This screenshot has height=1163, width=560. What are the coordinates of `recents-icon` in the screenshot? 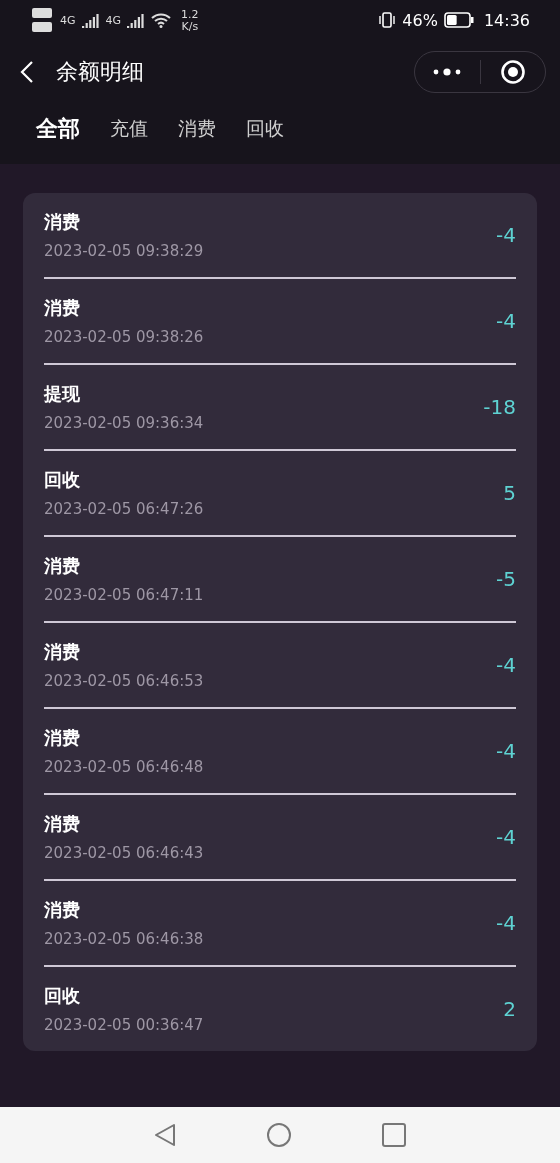 It's located at (394, 1135).